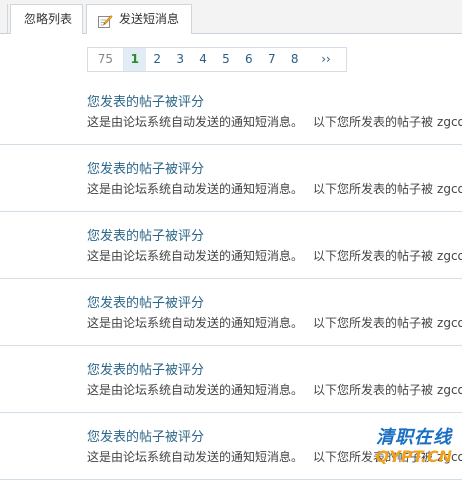  What do you see at coordinates (157, 59) in the screenshot?
I see `page-link: 2` at bounding box center [157, 59].